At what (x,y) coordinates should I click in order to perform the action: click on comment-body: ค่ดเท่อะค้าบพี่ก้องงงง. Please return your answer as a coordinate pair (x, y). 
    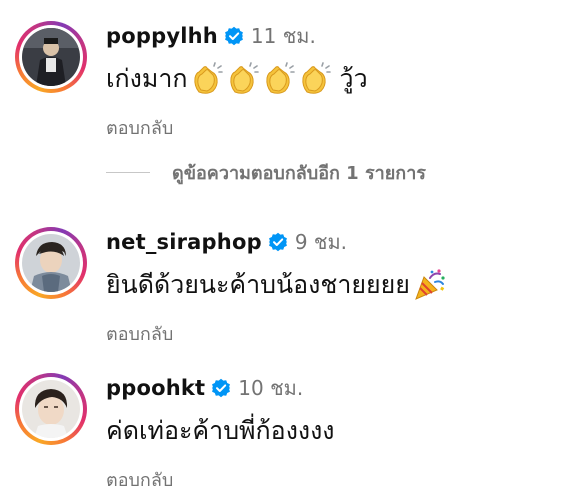
    Looking at the image, I should click on (220, 430).